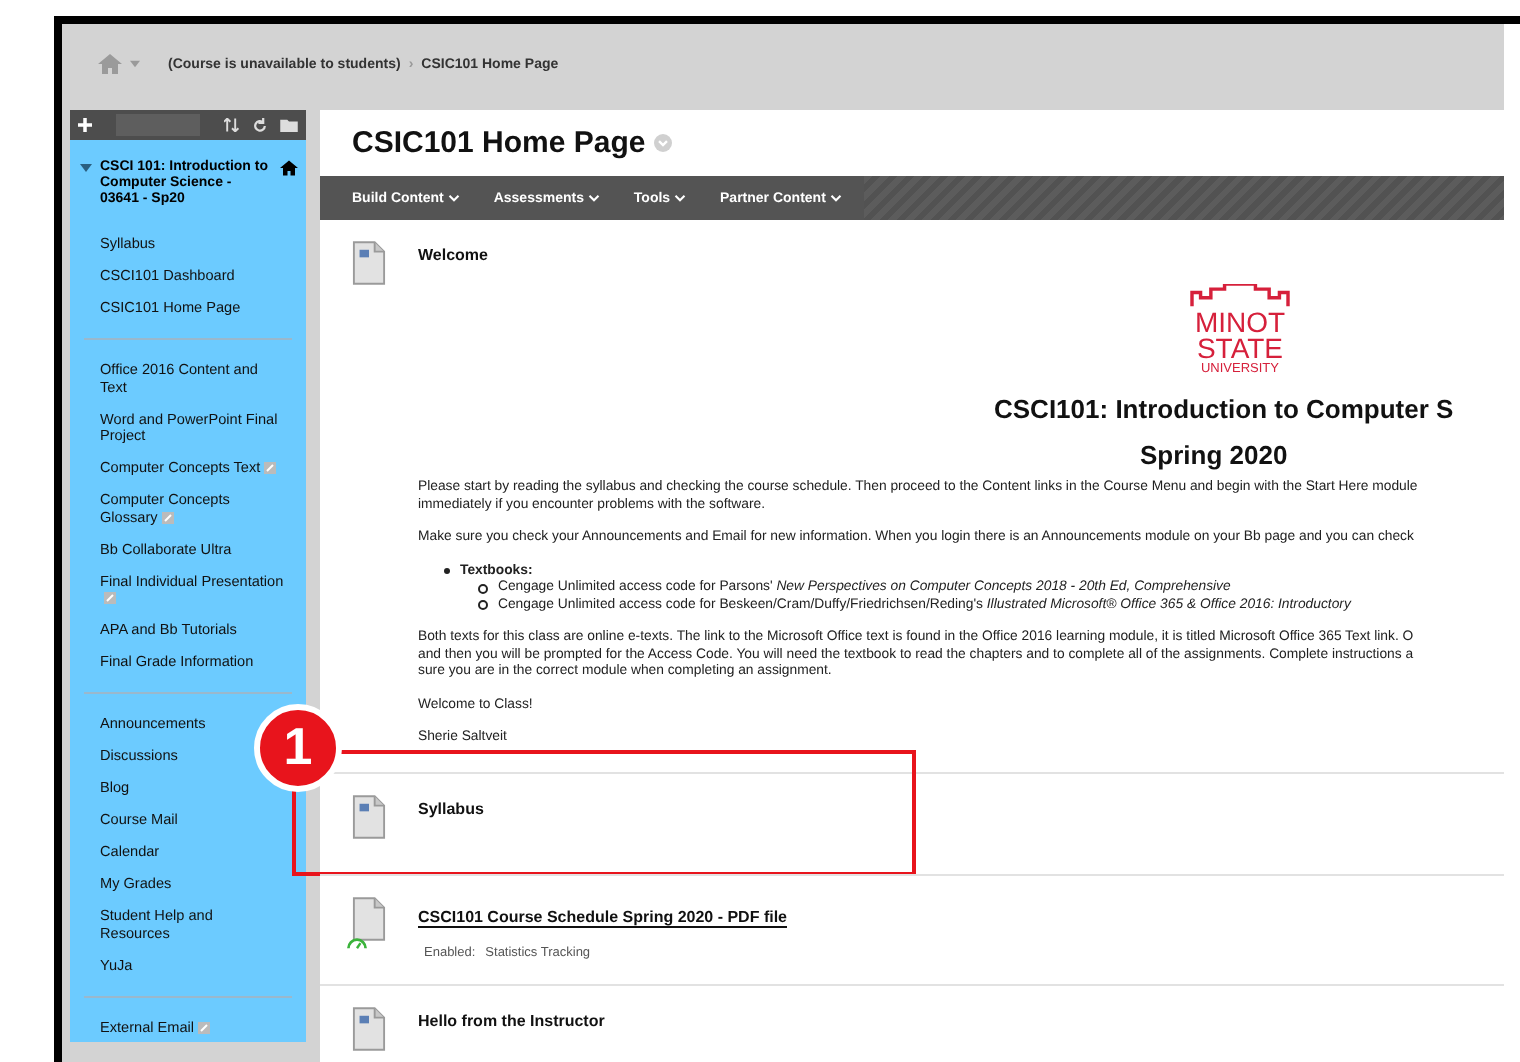  Describe the element at coordinates (232, 125) in the screenshot. I see `sort-icon` at that location.